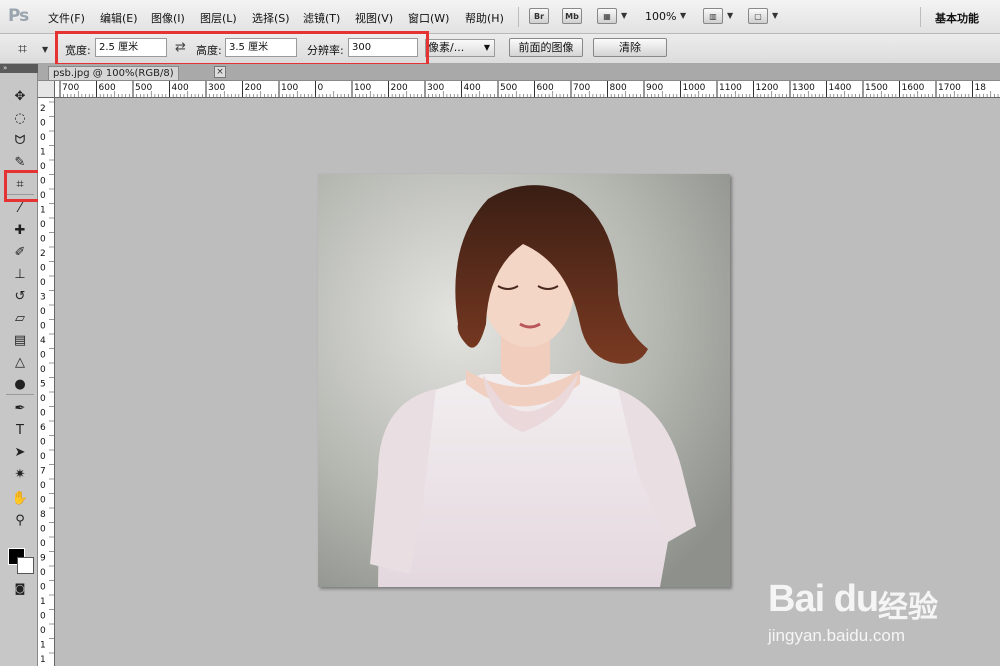  I want to click on ruler-label: 3, so click(43, 298).